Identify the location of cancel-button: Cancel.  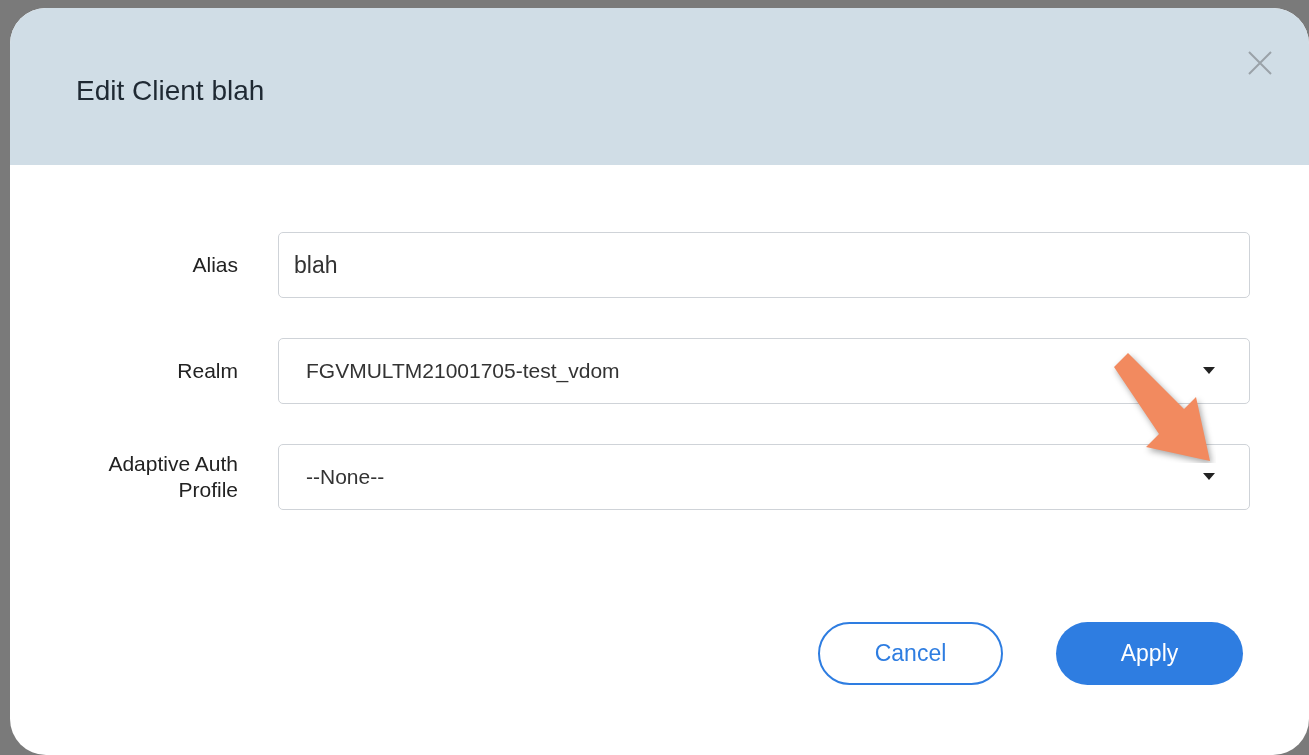
(910, 653).